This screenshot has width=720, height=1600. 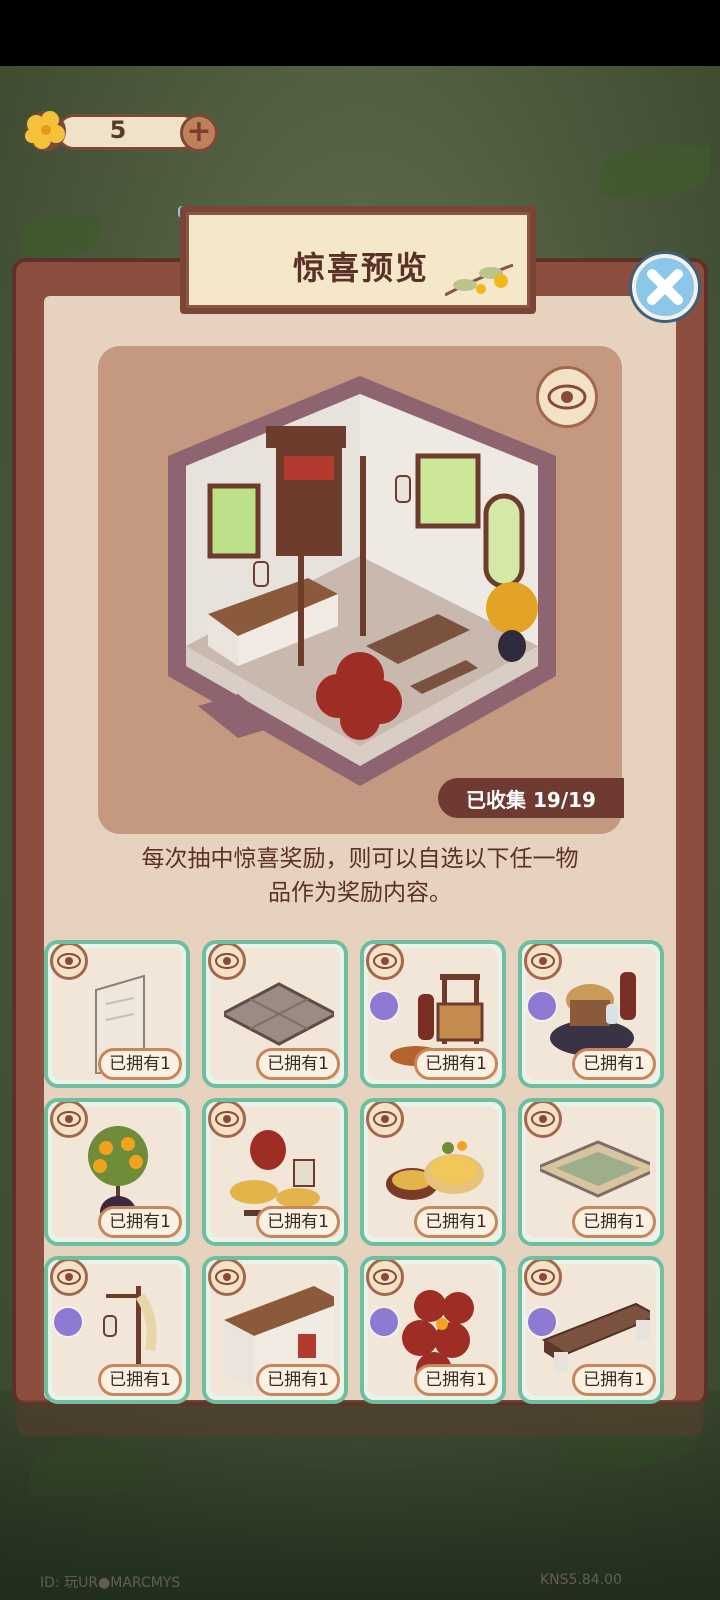 I want to click on preview-eye-button, so click(x=567, y=397).